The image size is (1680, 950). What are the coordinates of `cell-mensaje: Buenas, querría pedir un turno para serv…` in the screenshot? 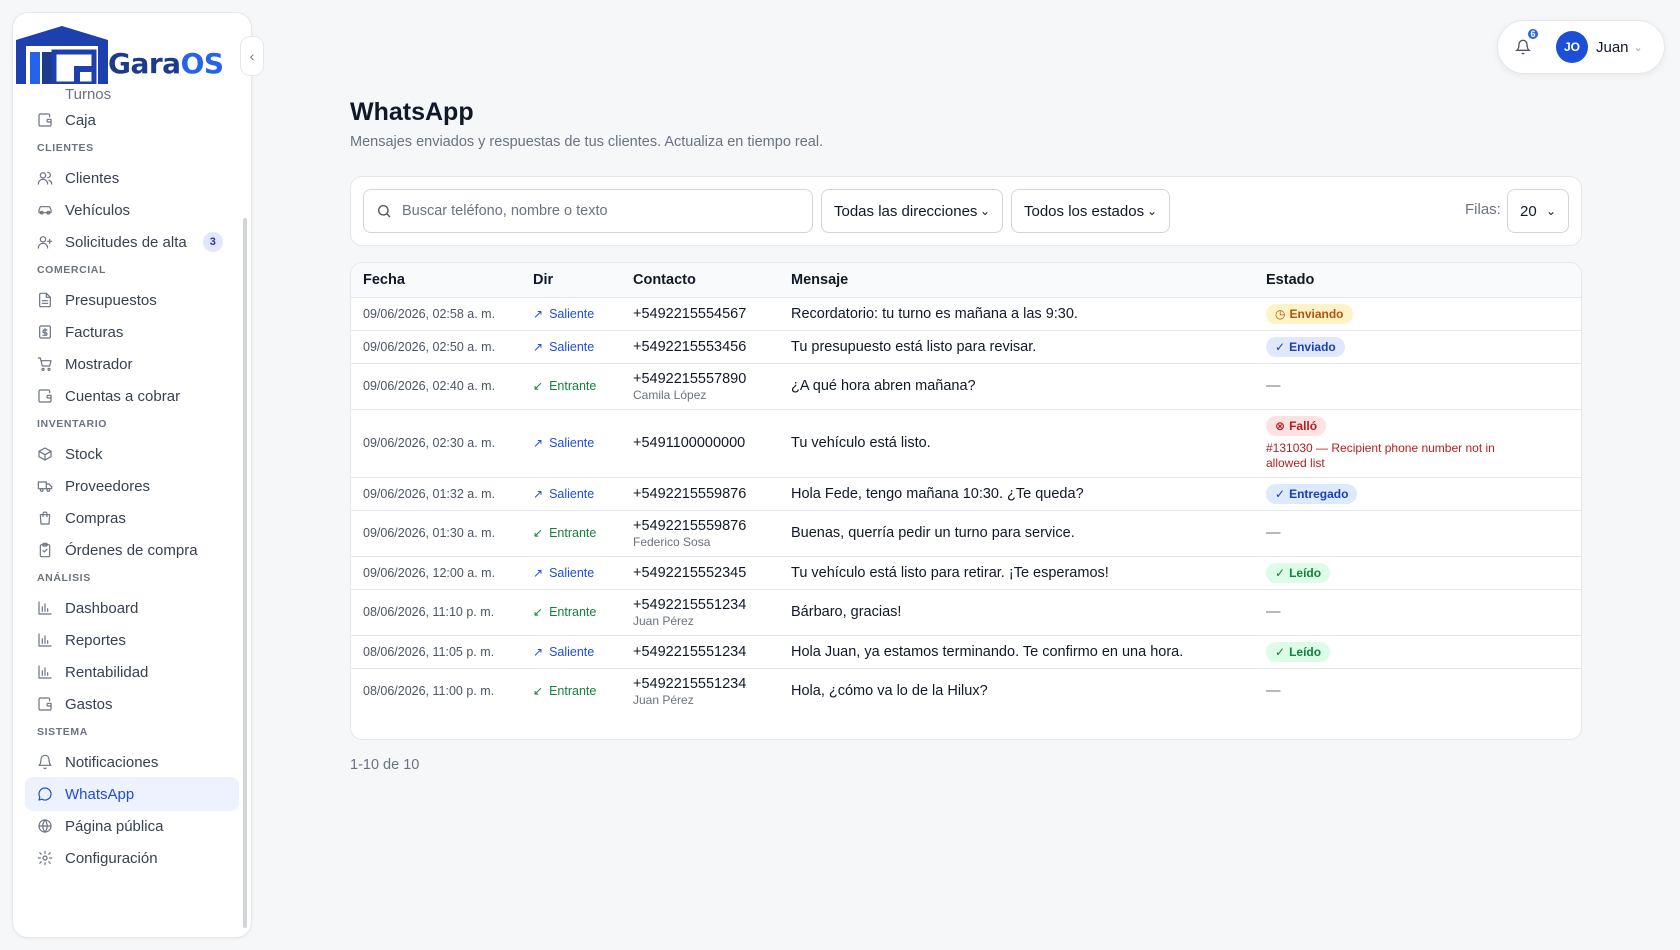 It's located at (1028, 533).